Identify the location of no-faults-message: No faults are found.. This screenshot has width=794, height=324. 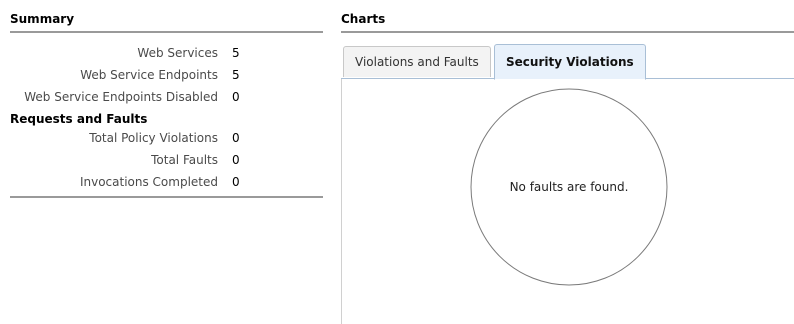
(569, 187).